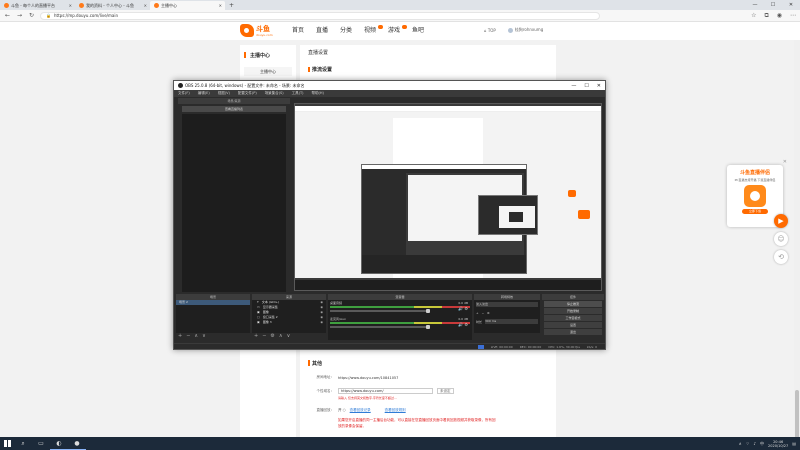 The width and height of the screenshot is (800, 450). I want to click on menu-tools: 工具(T), so click(298, 93).